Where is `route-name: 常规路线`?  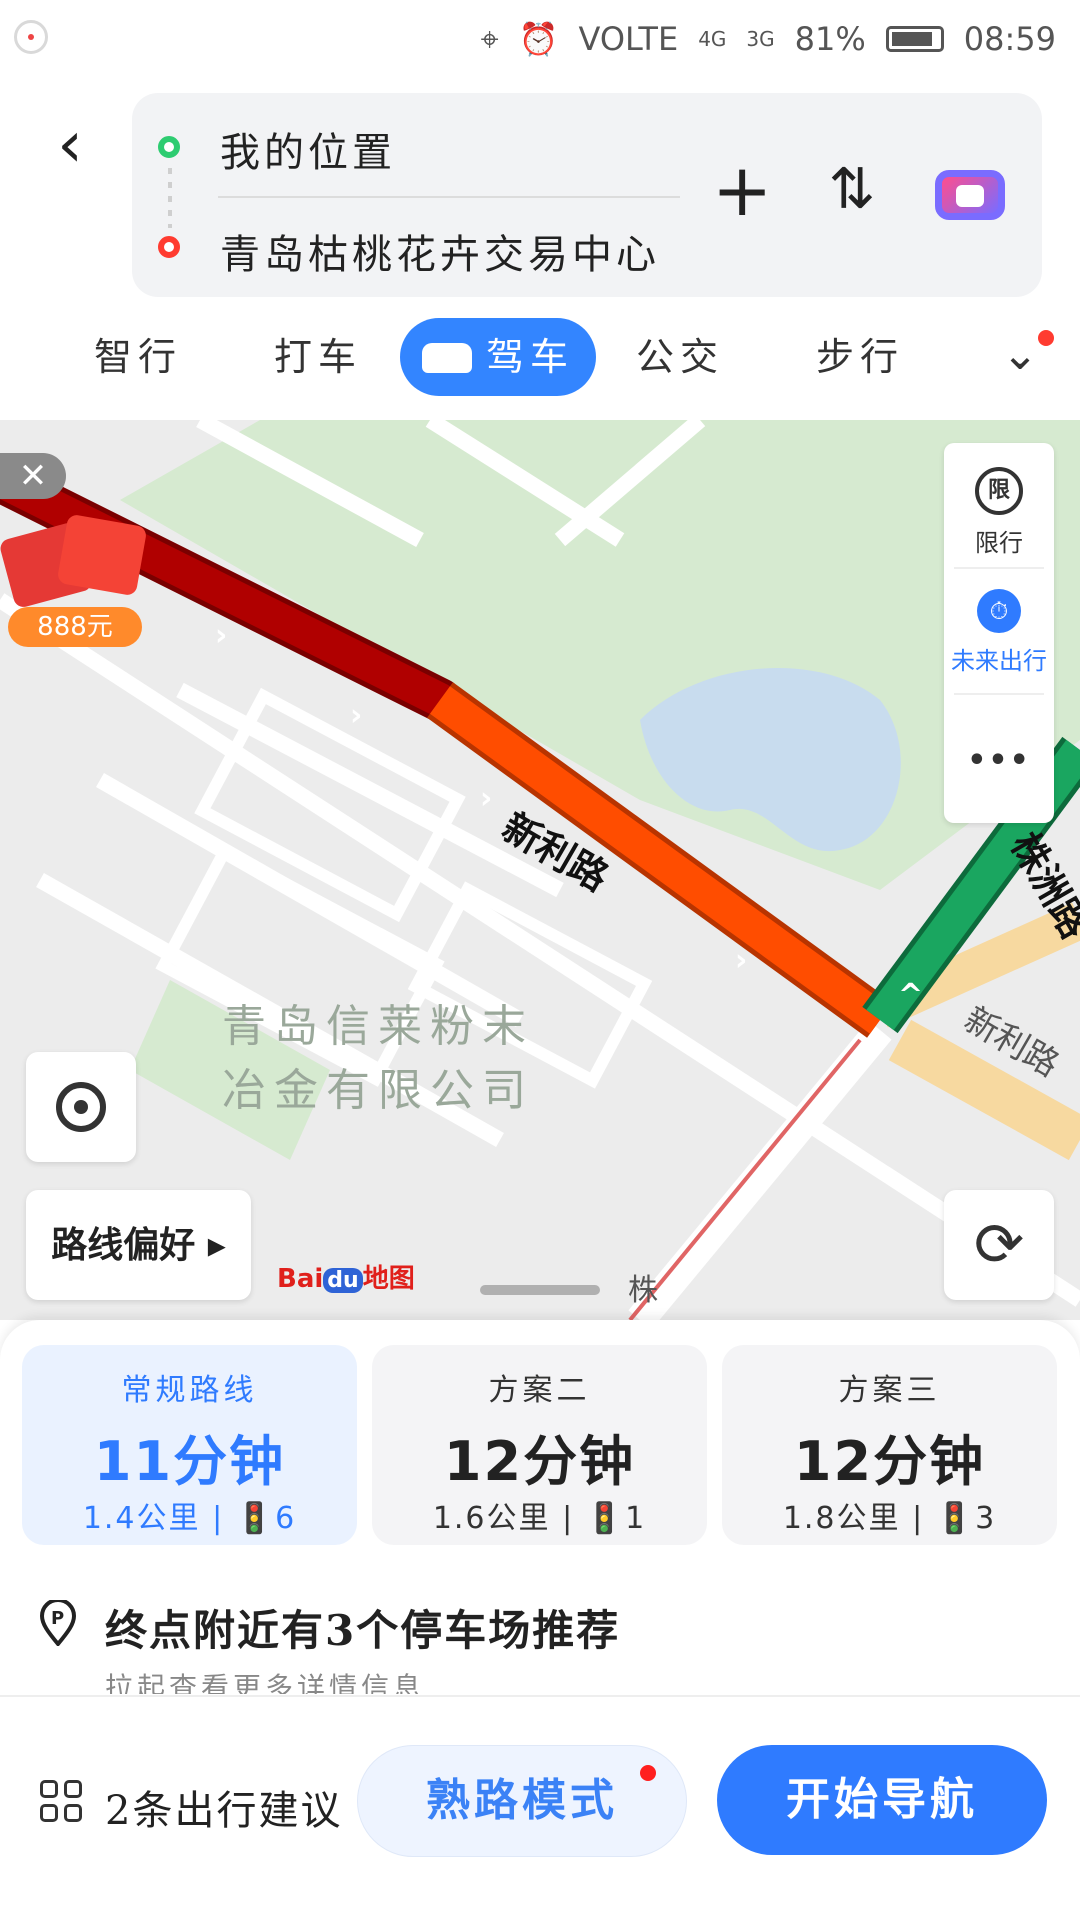
route-name: 常规路线 is located at coordinates (189, 1390).